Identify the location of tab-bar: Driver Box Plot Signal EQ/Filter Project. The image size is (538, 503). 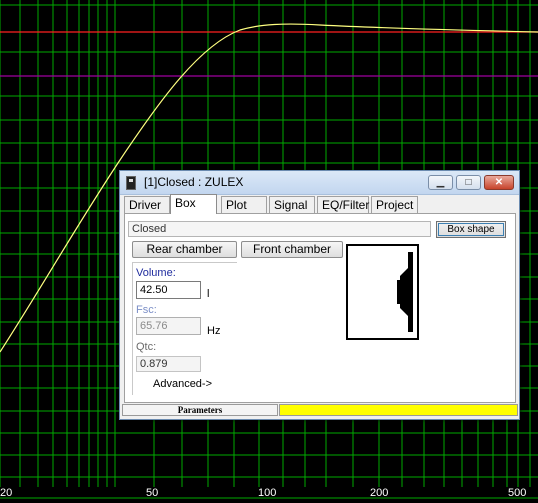
(320, 204).